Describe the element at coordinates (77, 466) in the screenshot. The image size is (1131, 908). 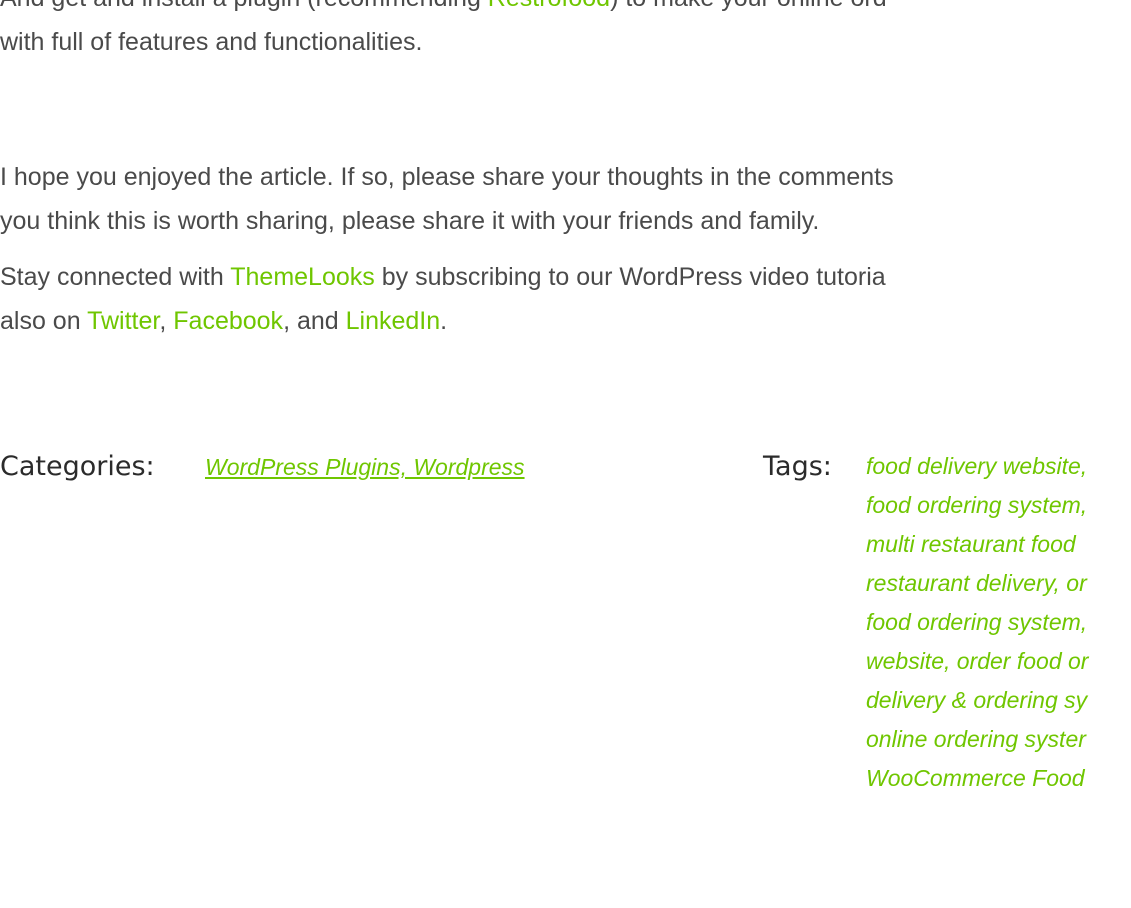
I see `categories-label: Categories:` at that location.